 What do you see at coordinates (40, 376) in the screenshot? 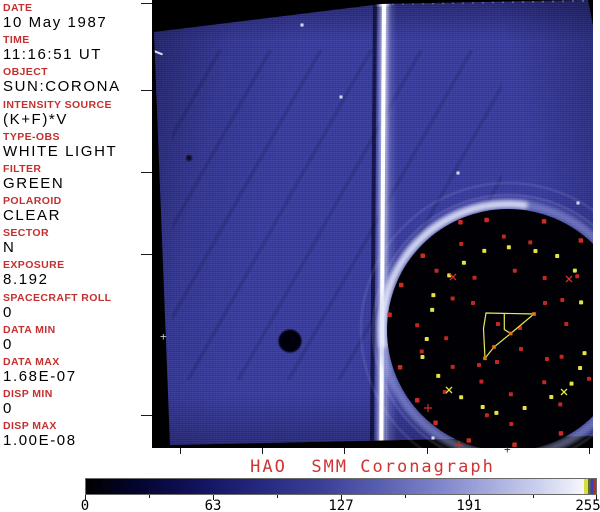
I see `field-value: 1.68E-07` at bounding box center [40, 376].